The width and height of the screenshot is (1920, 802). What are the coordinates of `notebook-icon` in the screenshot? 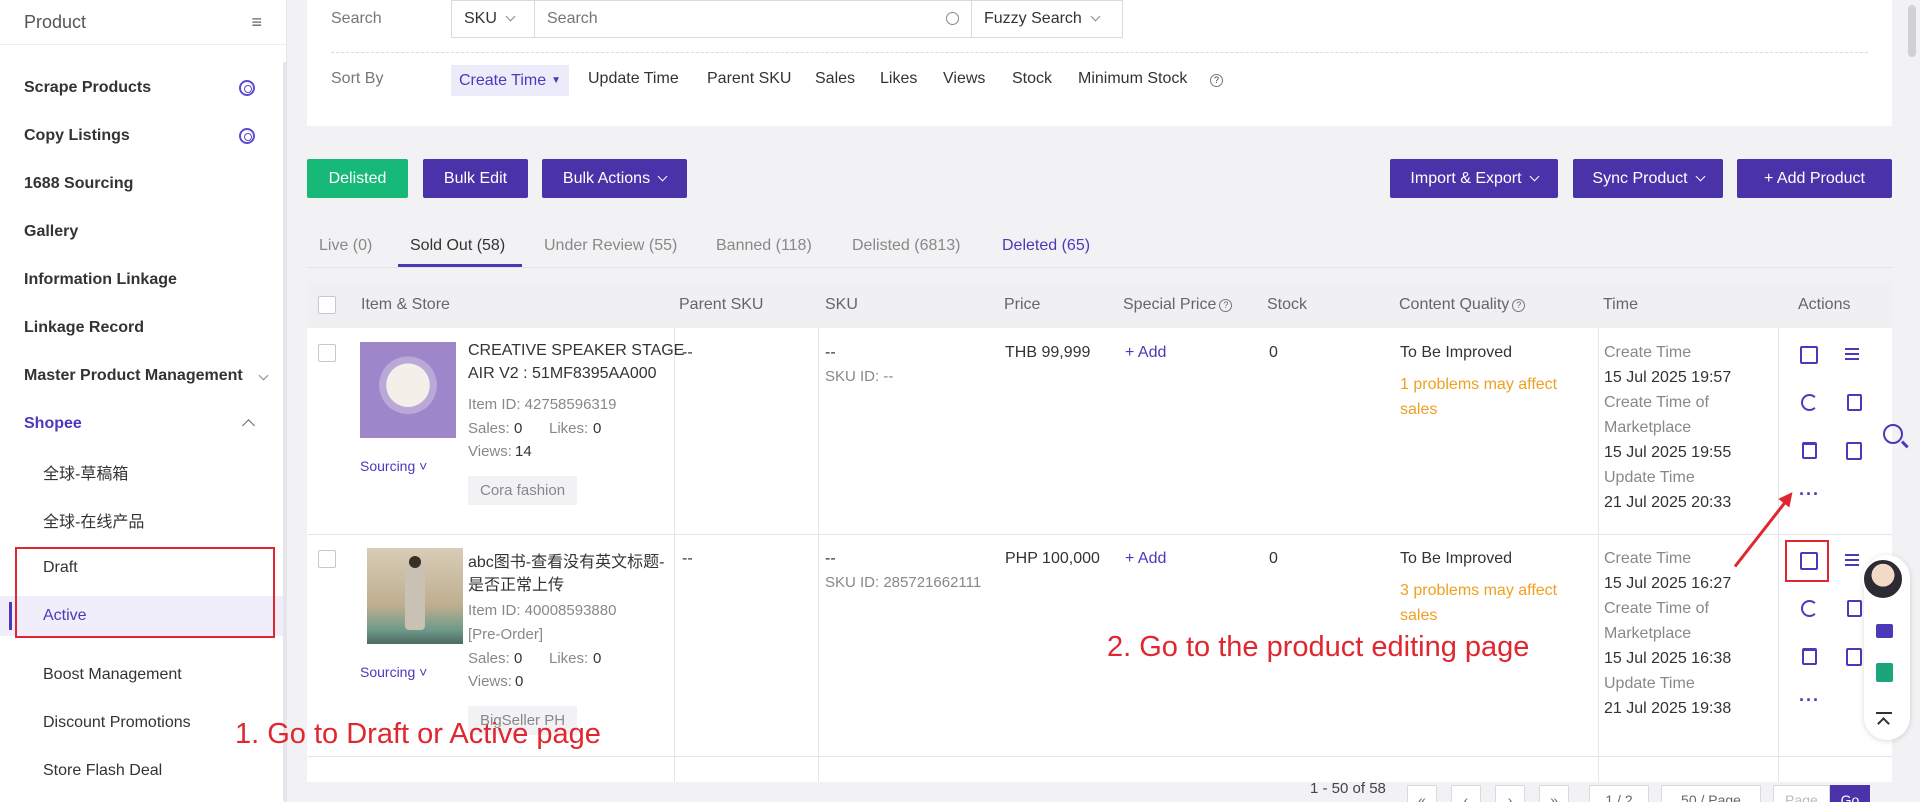 It's located at (1884, 672).